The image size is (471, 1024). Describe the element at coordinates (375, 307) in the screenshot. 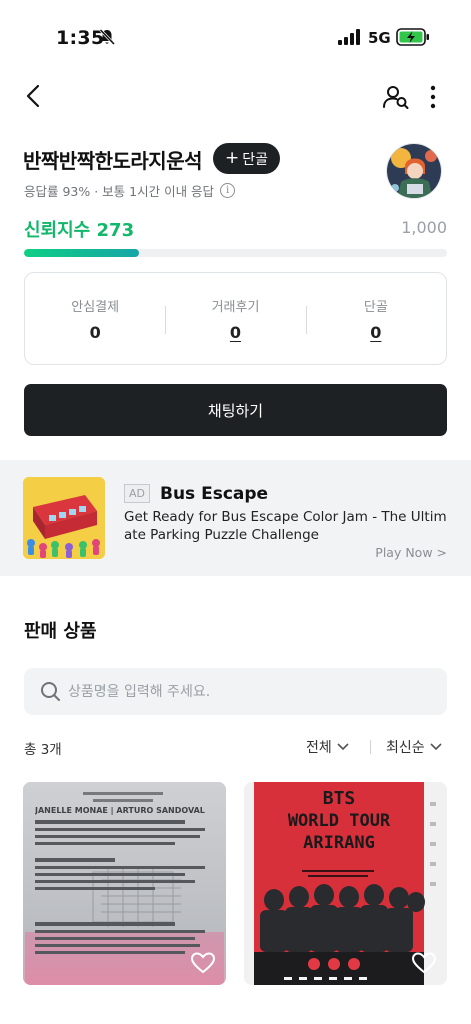

I see `stat-label: 단골` at that location.